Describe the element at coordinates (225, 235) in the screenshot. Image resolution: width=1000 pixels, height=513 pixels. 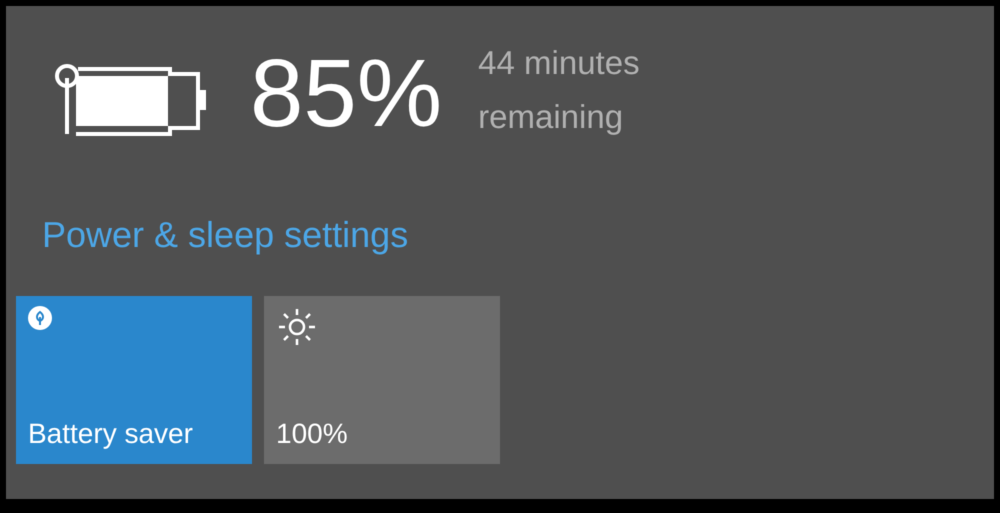
I see `power-settings-link: Power & sleep settings` at that location.